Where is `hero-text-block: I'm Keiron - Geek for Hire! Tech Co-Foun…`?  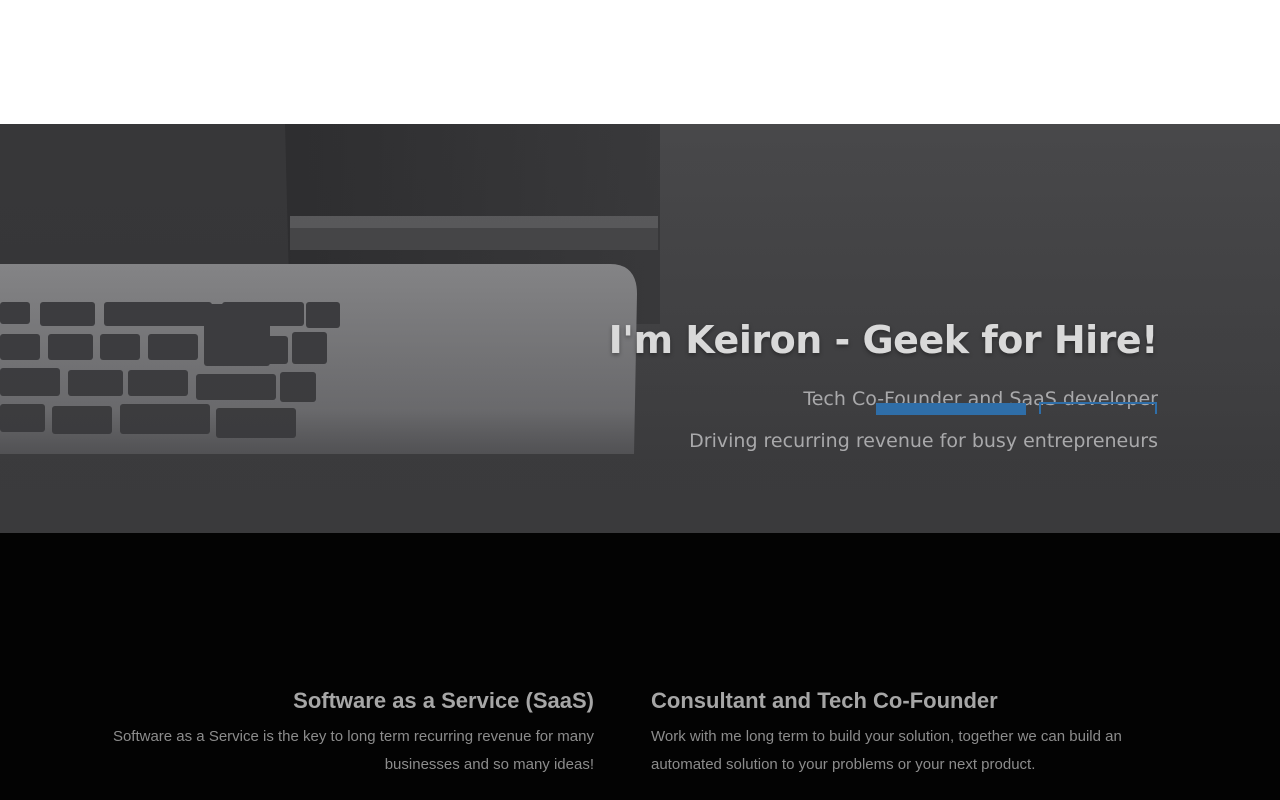
hero-text-block: I'm Keiron - Geek for Hire! Tech Co-Foun… is located at coordinates (808, 389).